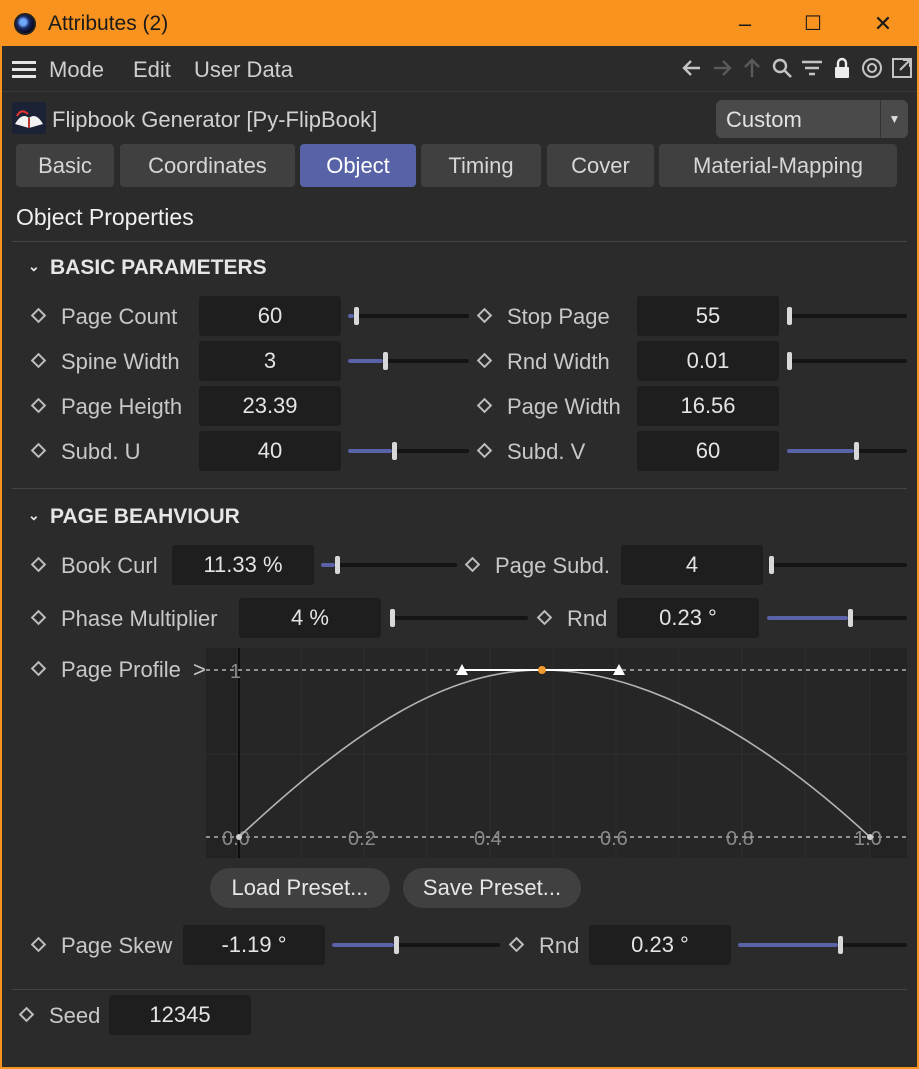 This screenshot has height=1069, width=919. I want to click on rnd-width-field: 0.01, so click(708, 361).